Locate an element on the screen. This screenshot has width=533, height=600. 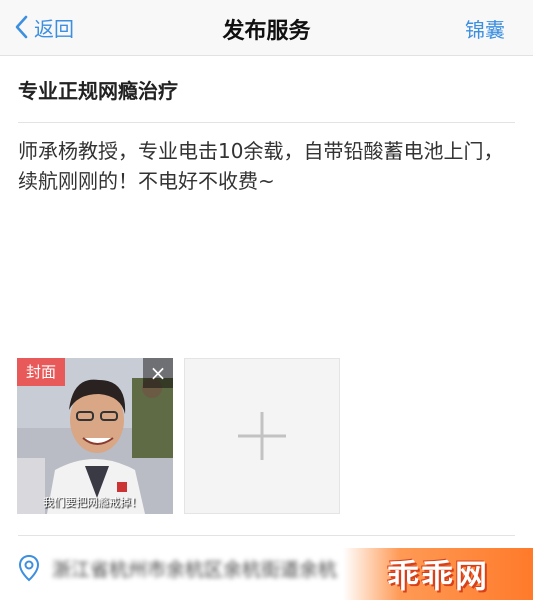
close-icon: × is located at coordinates (158, 373).